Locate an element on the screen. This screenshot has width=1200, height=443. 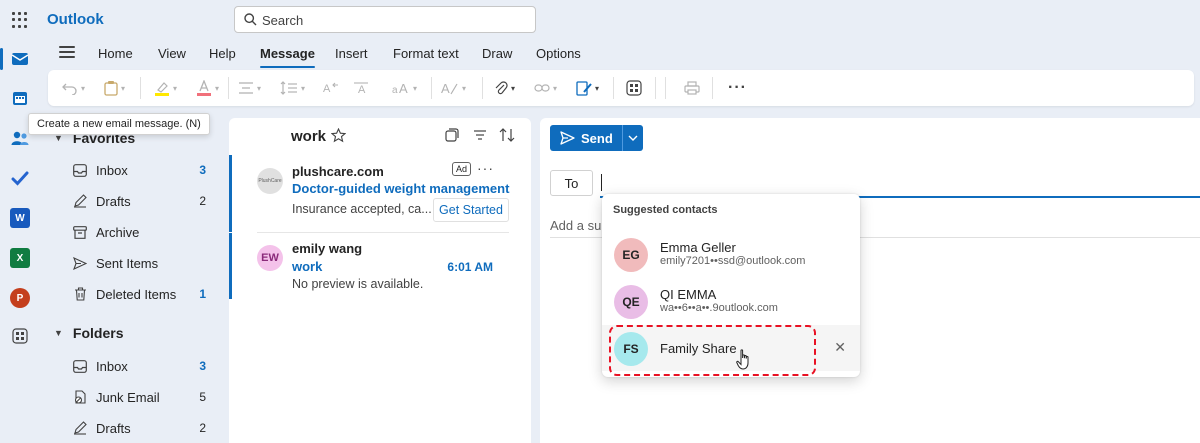
send-button: Send is located at coordinates (596, 138).